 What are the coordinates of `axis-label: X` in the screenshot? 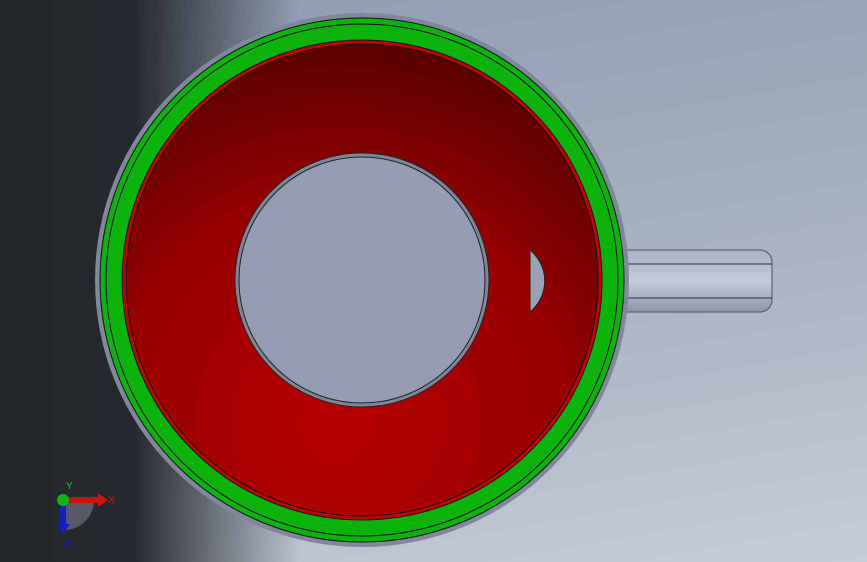 It's located at (111, 501).